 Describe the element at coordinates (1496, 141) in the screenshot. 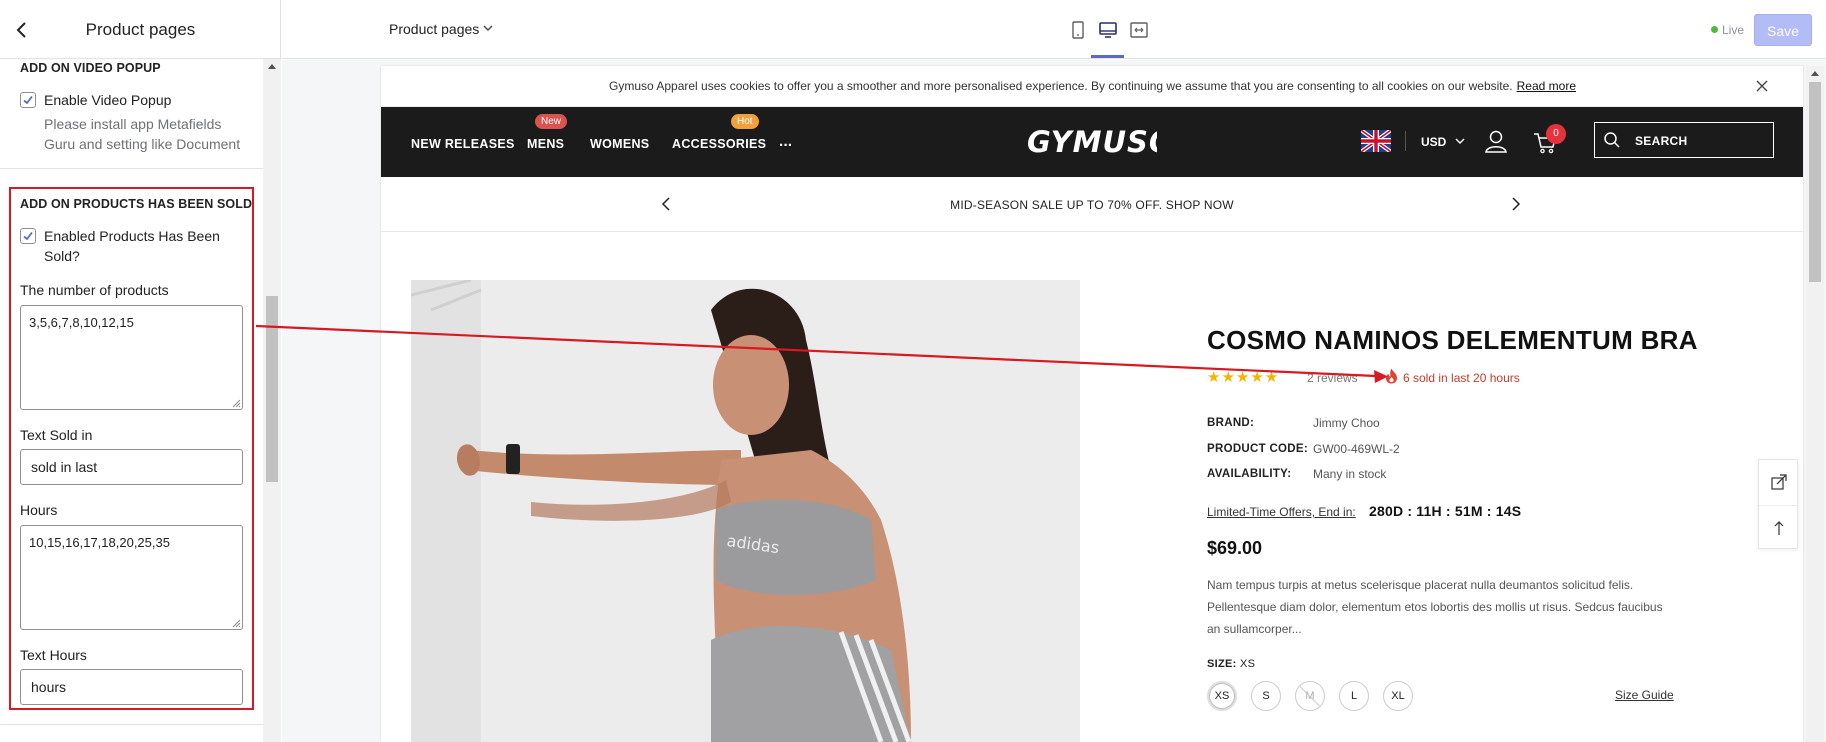

I see `user-account-icon` at that location.